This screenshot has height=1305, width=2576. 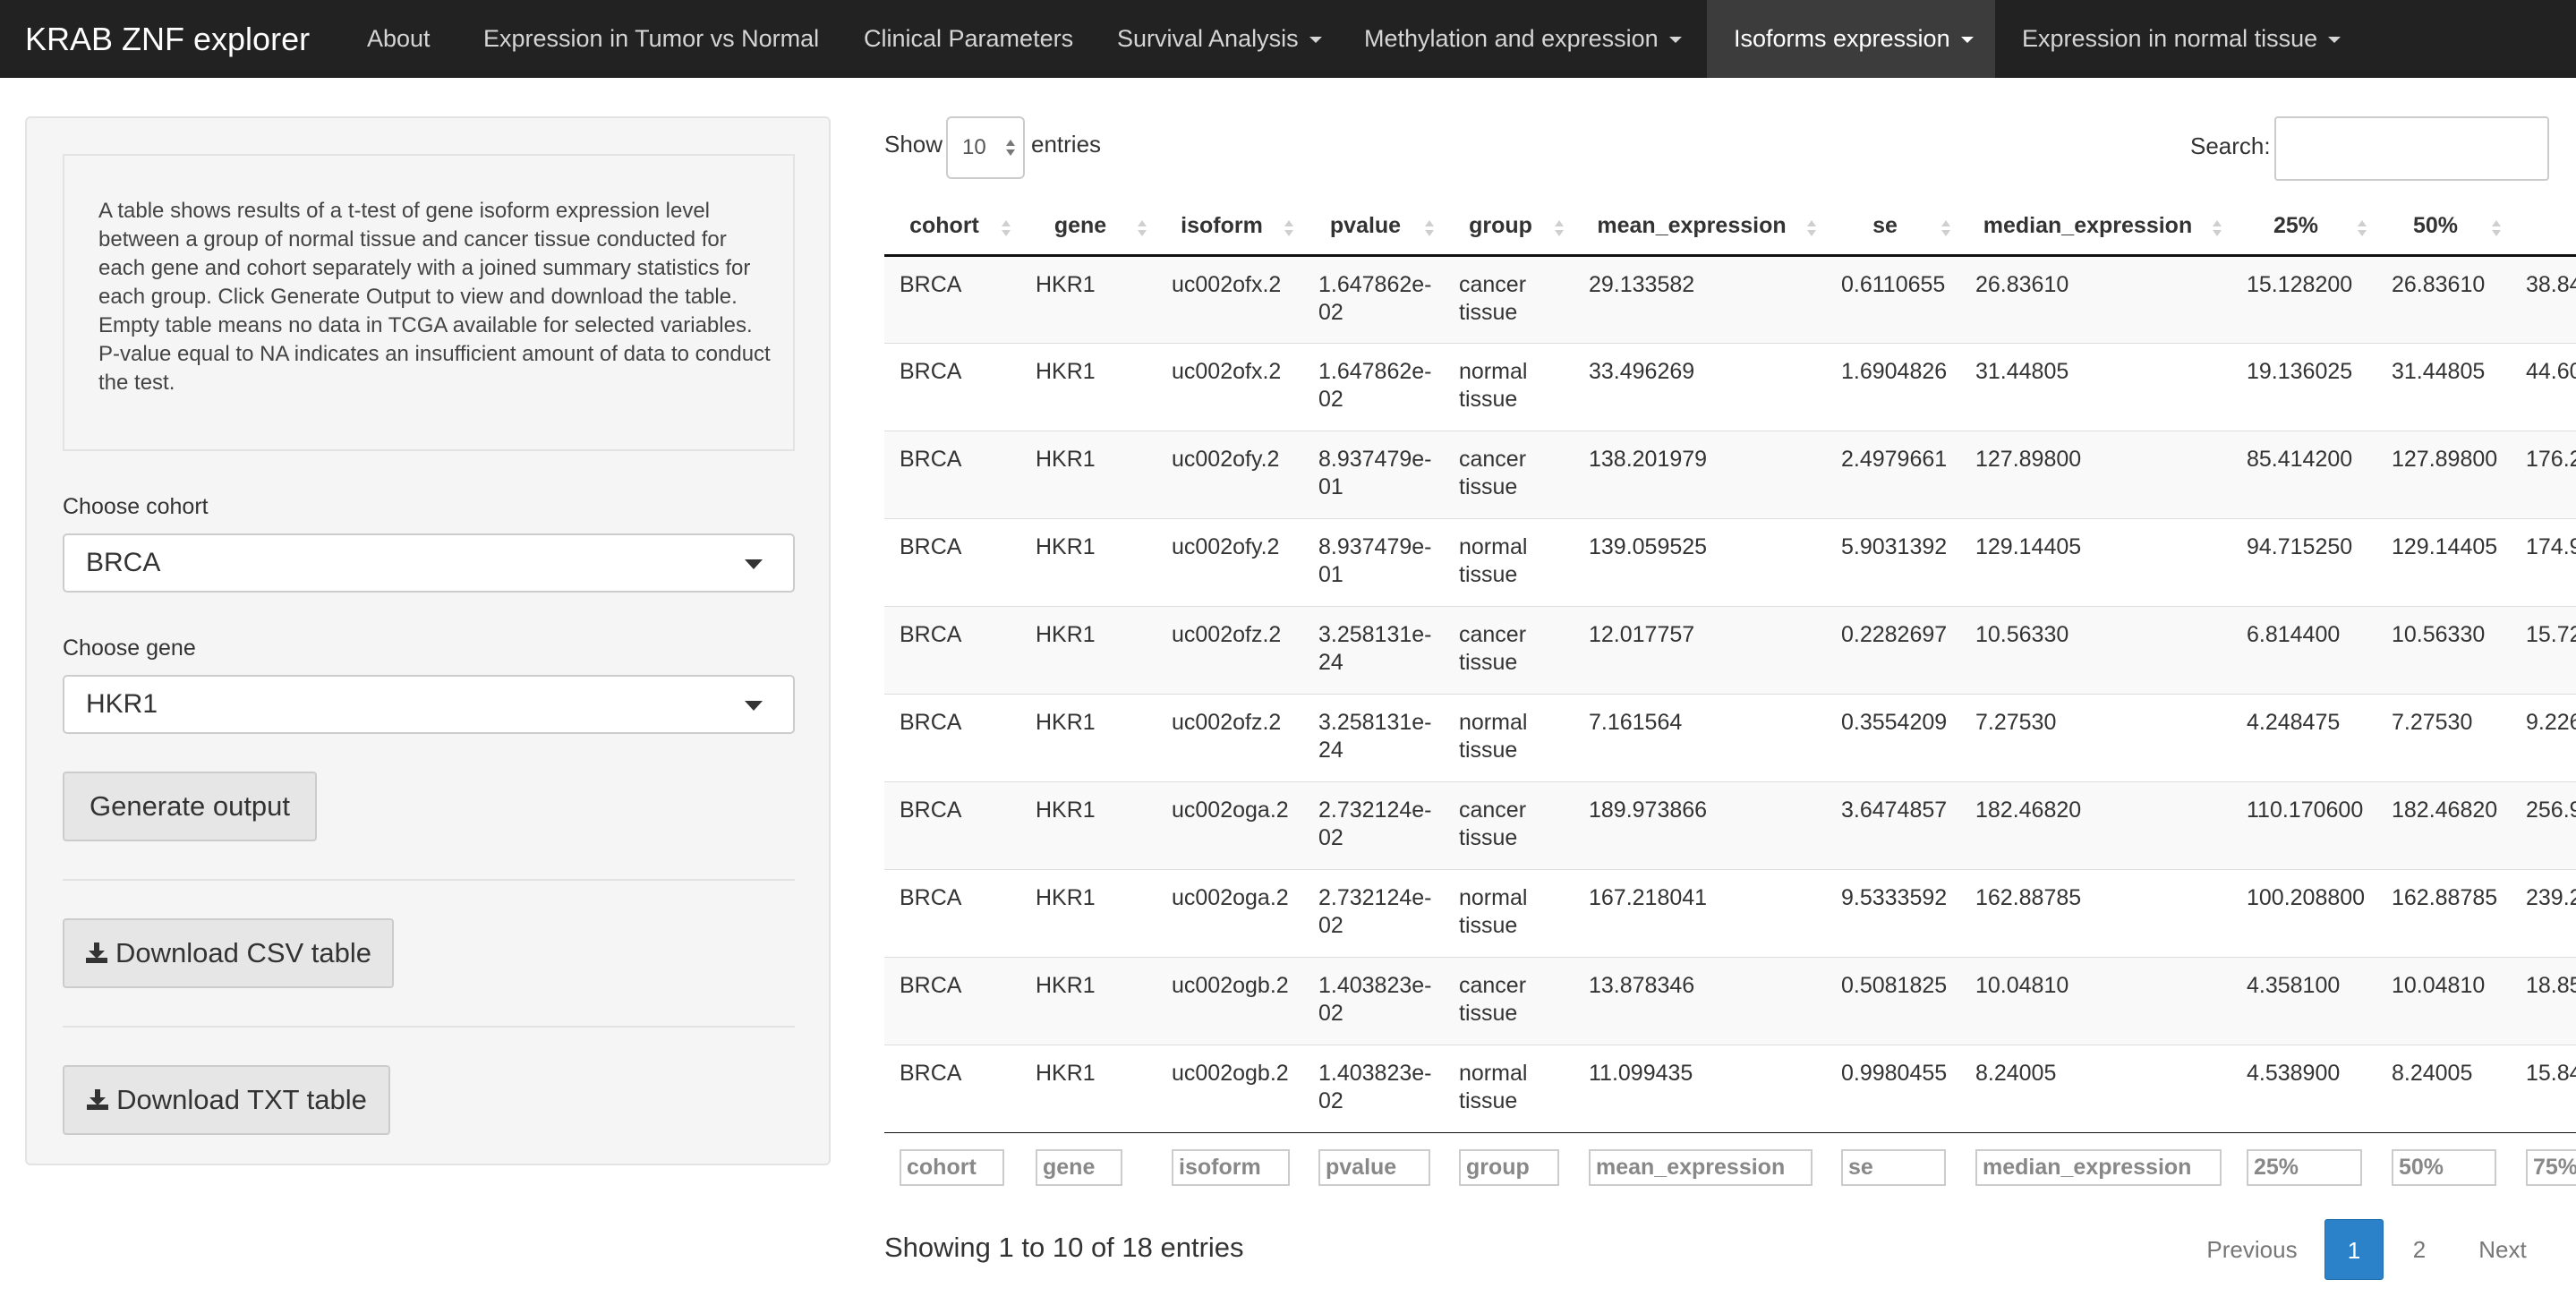 What do you see at coordinates (1509, 1167) in the screenshot?
I see `column-filter-input: group` at bounding box center [1509, 1167].